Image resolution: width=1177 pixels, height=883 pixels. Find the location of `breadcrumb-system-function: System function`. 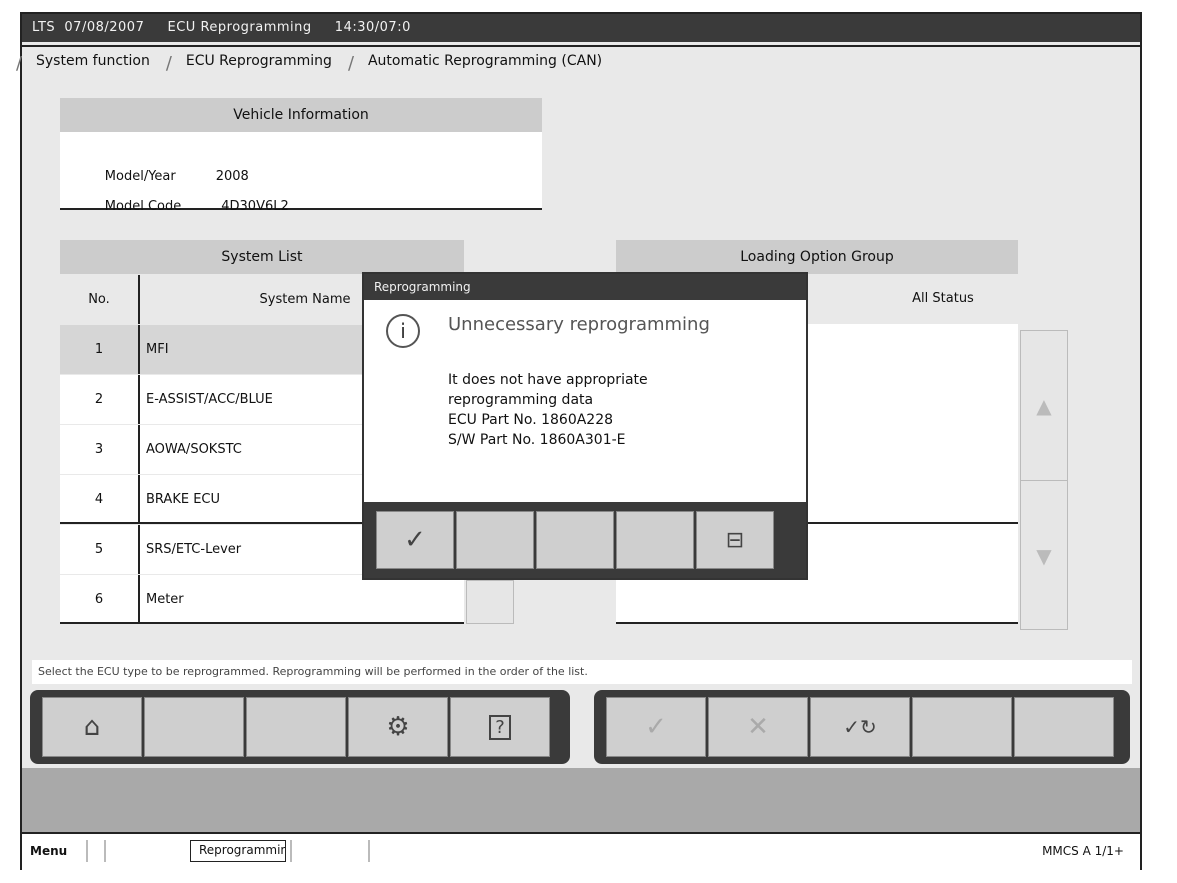

breadcrumb-system-function: System function is located at coordinates (94, 63).